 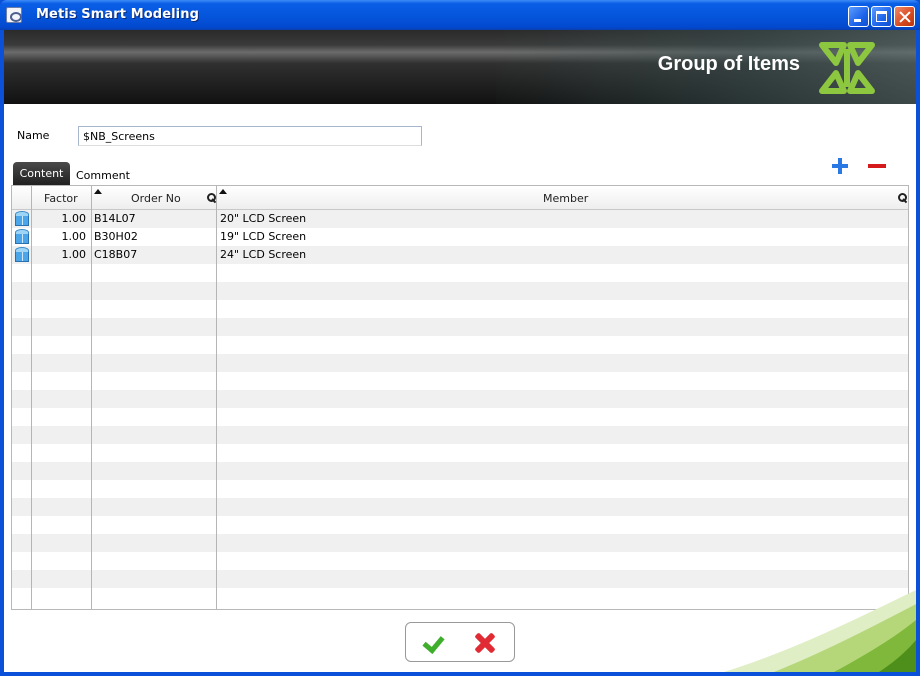 I want to click on cell-member: 19" LCD Screen, so click(x=263, y=236).